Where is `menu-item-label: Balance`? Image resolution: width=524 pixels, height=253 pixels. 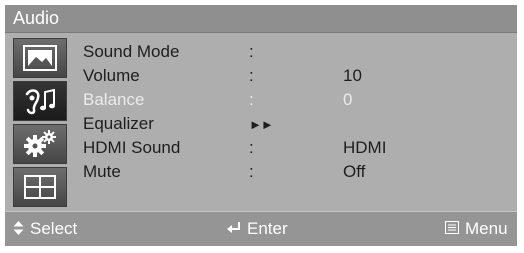
menu-item-label: Balance is located at coordinates (114, 99).